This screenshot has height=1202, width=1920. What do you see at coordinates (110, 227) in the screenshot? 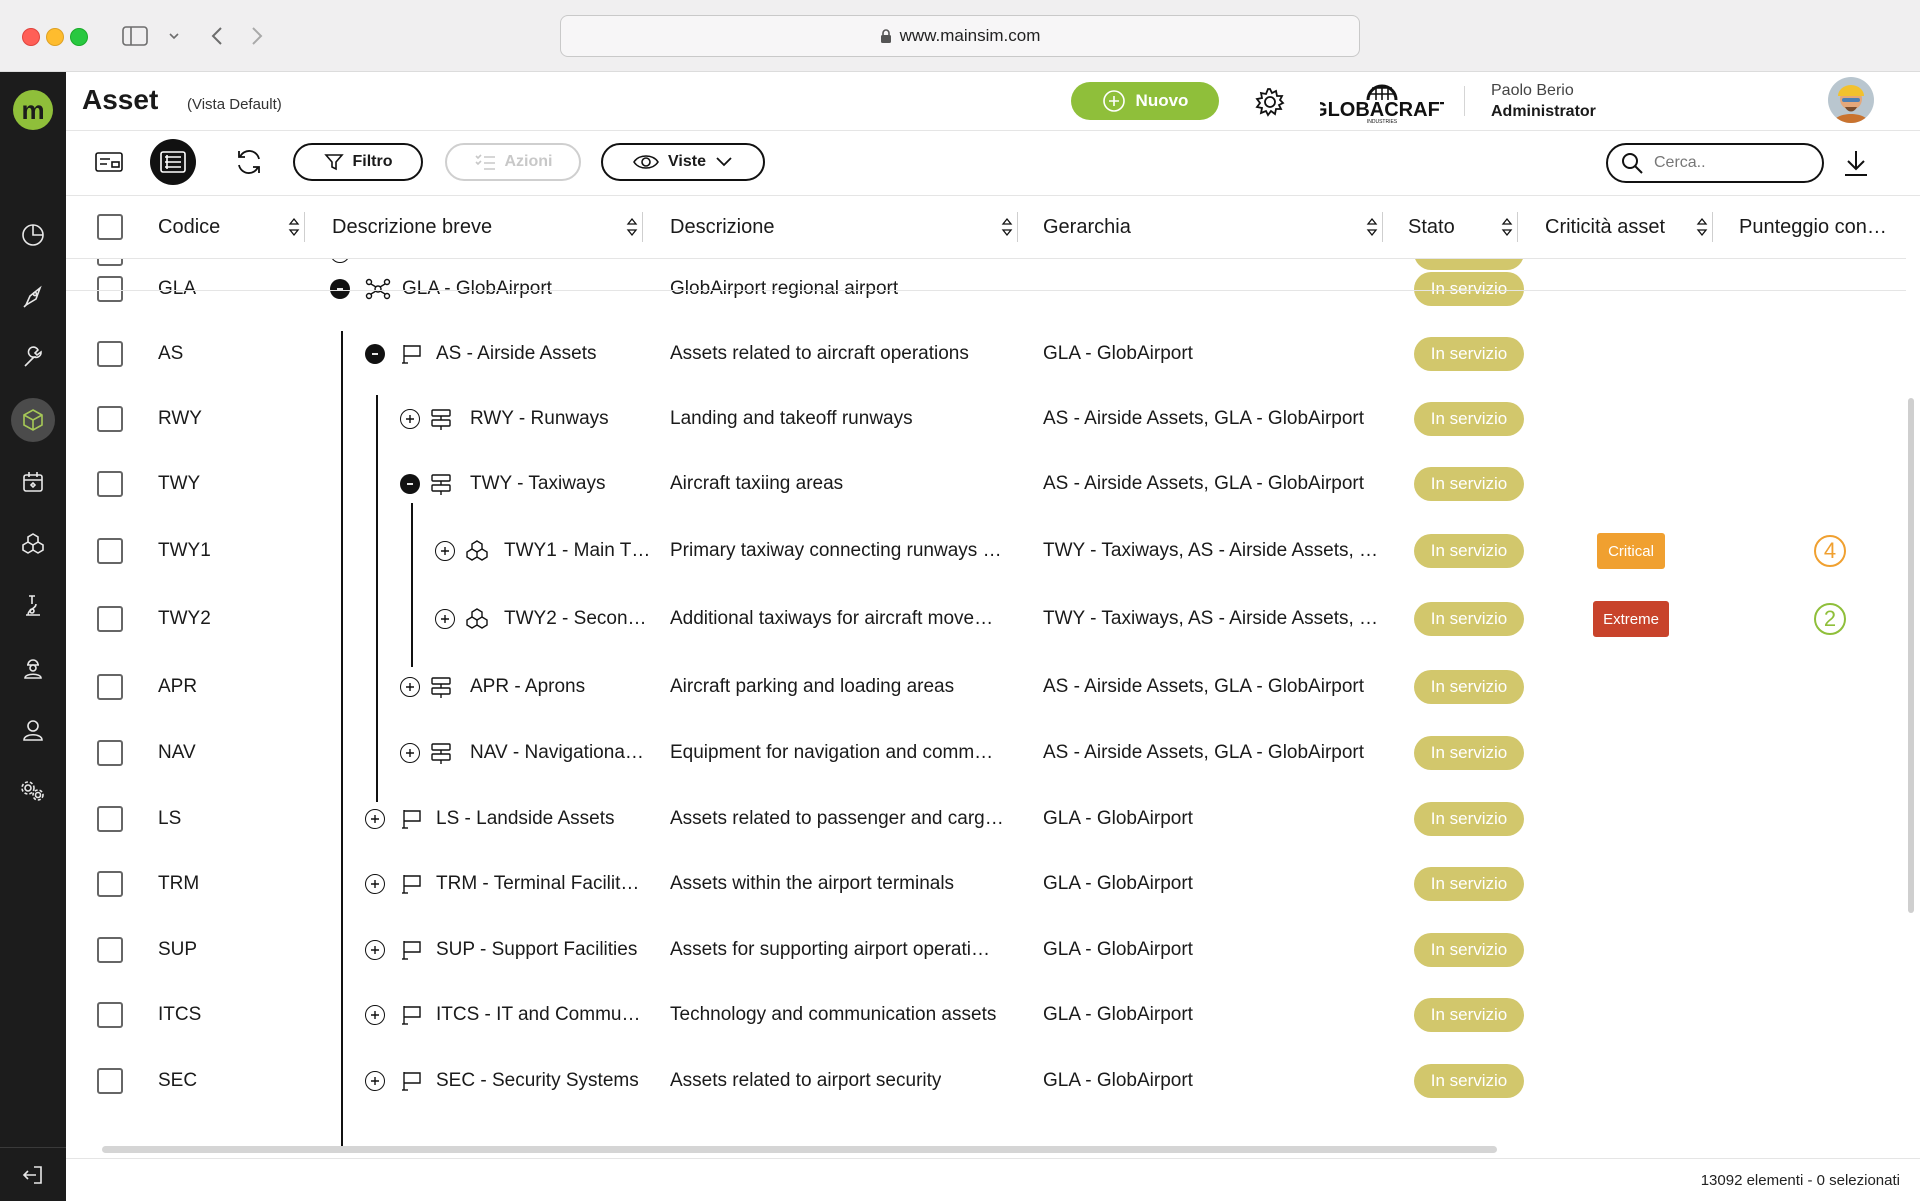
I see `select-all-checkbox` at bounding box center [110, 227].